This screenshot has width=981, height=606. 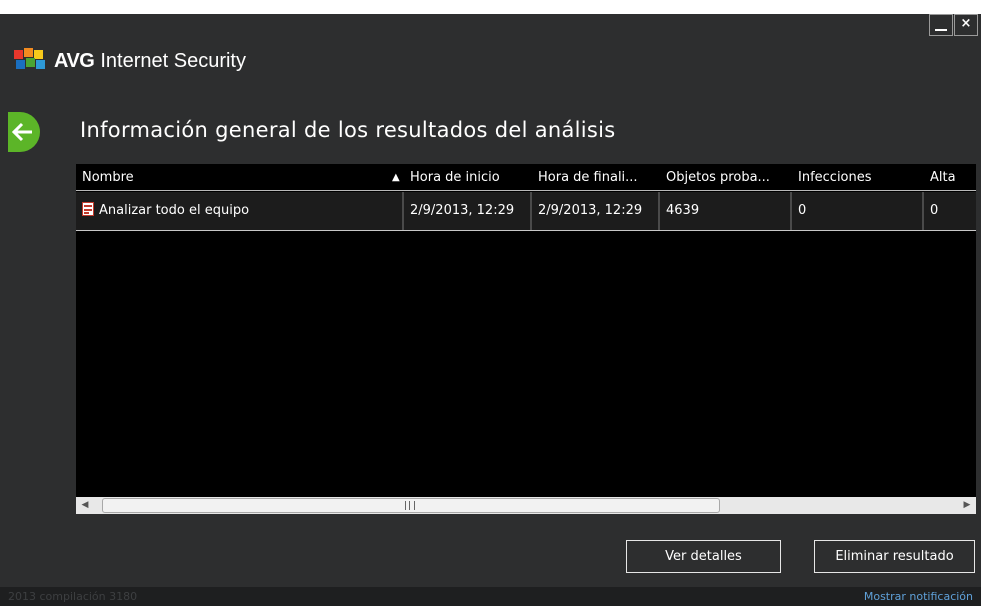 I want to click on delete-result-button: Eliminar resultado, so click(x=894, y=556).